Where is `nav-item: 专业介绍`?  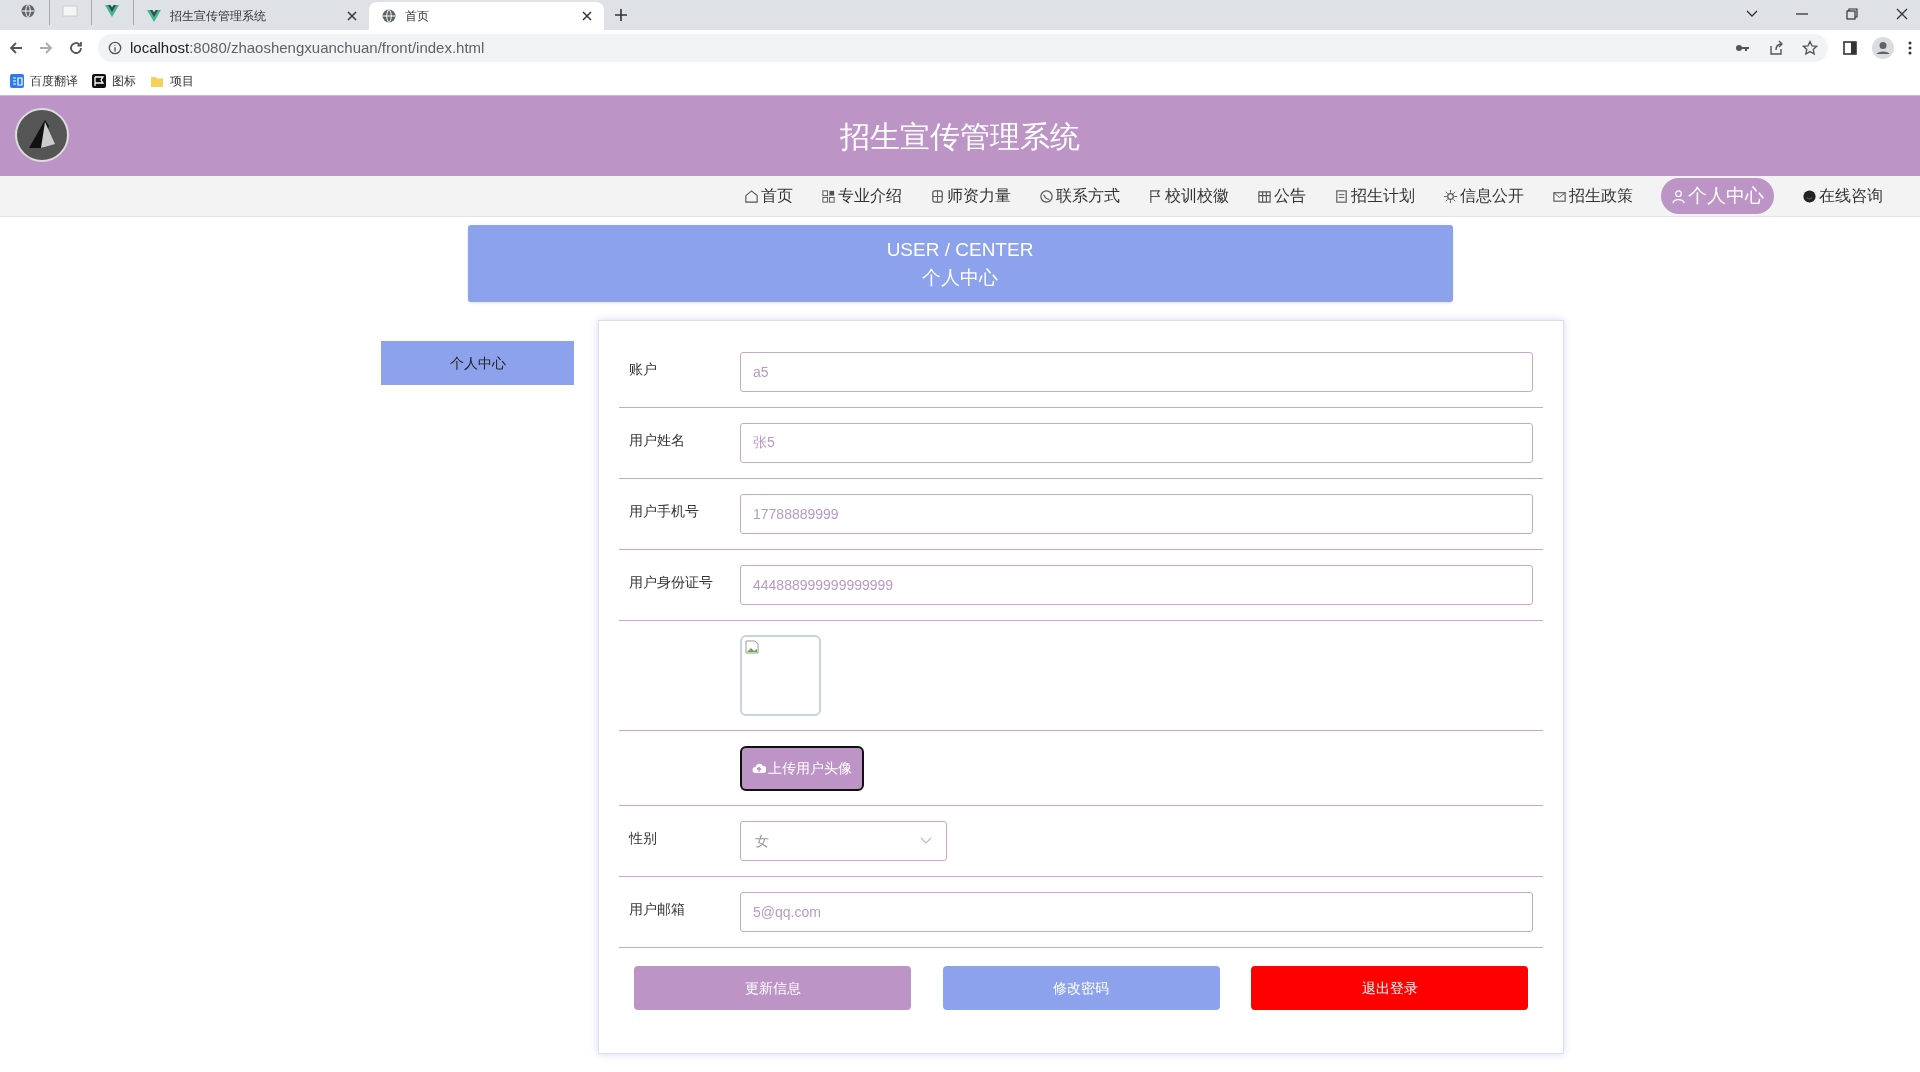
nav-item: 专业介绍 is located at coordinates (861, 196).